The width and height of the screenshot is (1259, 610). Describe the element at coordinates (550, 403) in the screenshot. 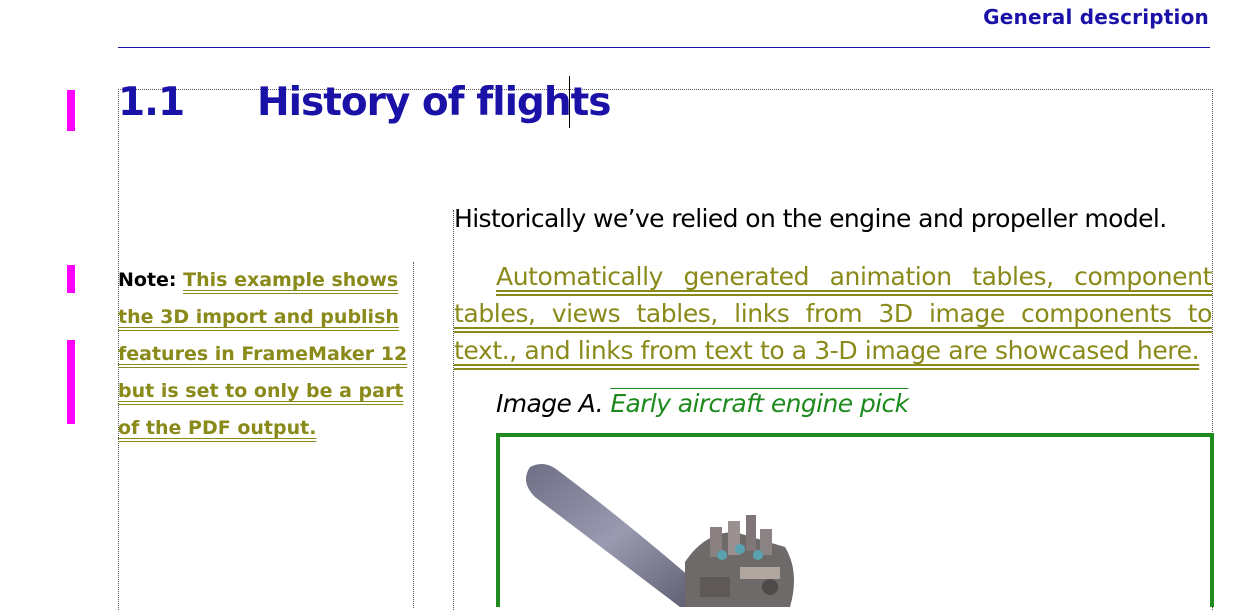

I see `figure-label: Image A.` at that location.